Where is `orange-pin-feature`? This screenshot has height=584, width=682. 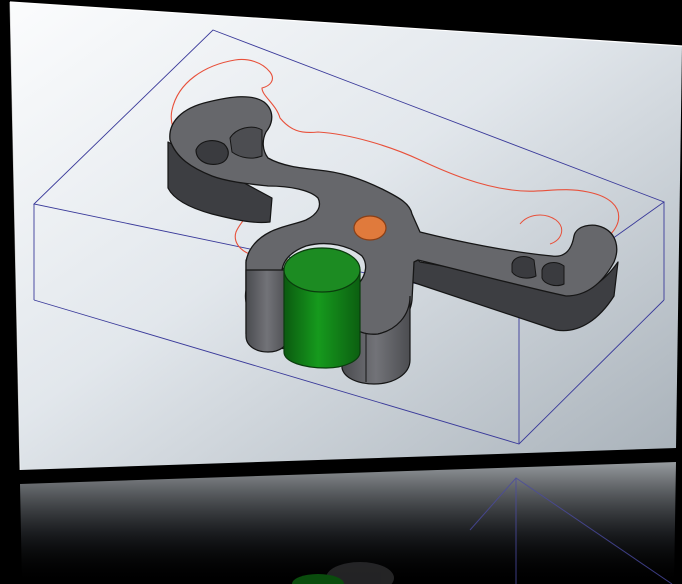 orange-pin-feature is located at coordinates (370, 228).